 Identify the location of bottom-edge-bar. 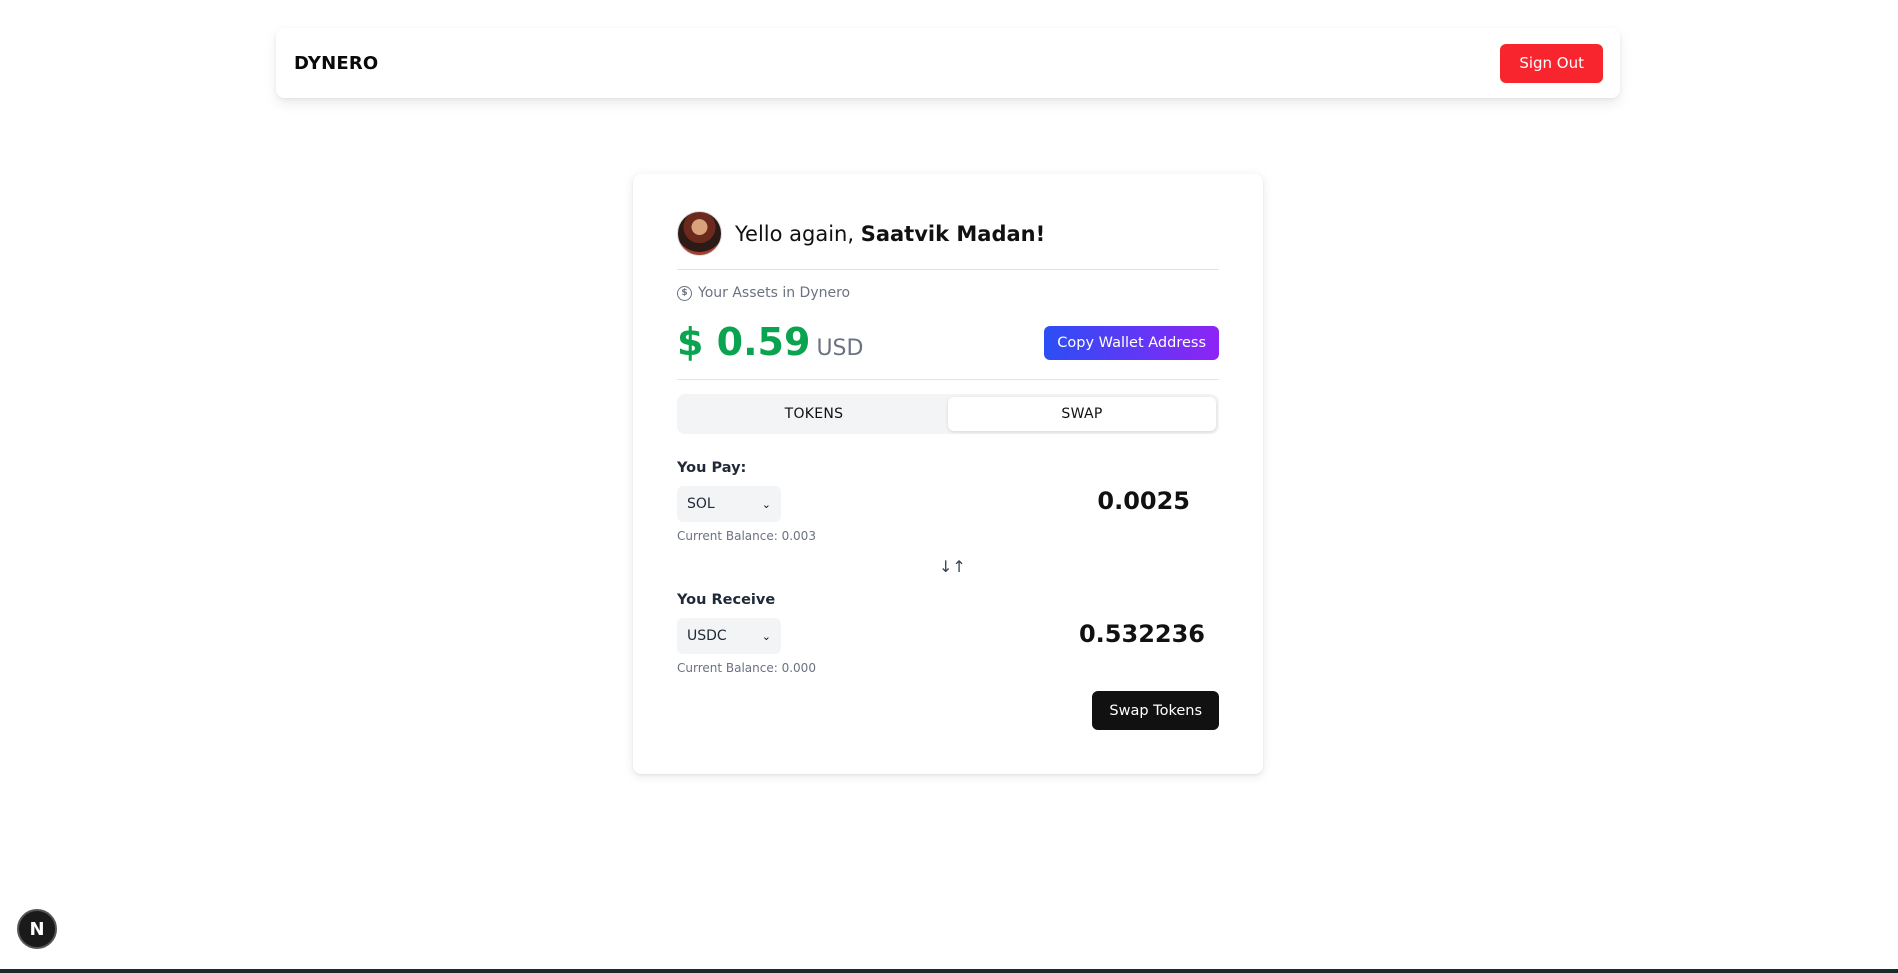
(949, 971).